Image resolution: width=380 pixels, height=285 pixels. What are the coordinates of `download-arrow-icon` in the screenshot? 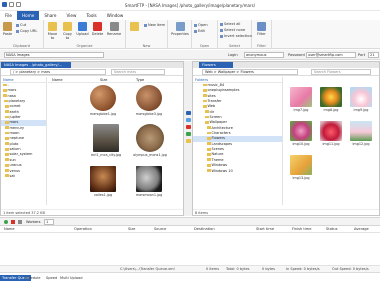 It's located at (188, 113).